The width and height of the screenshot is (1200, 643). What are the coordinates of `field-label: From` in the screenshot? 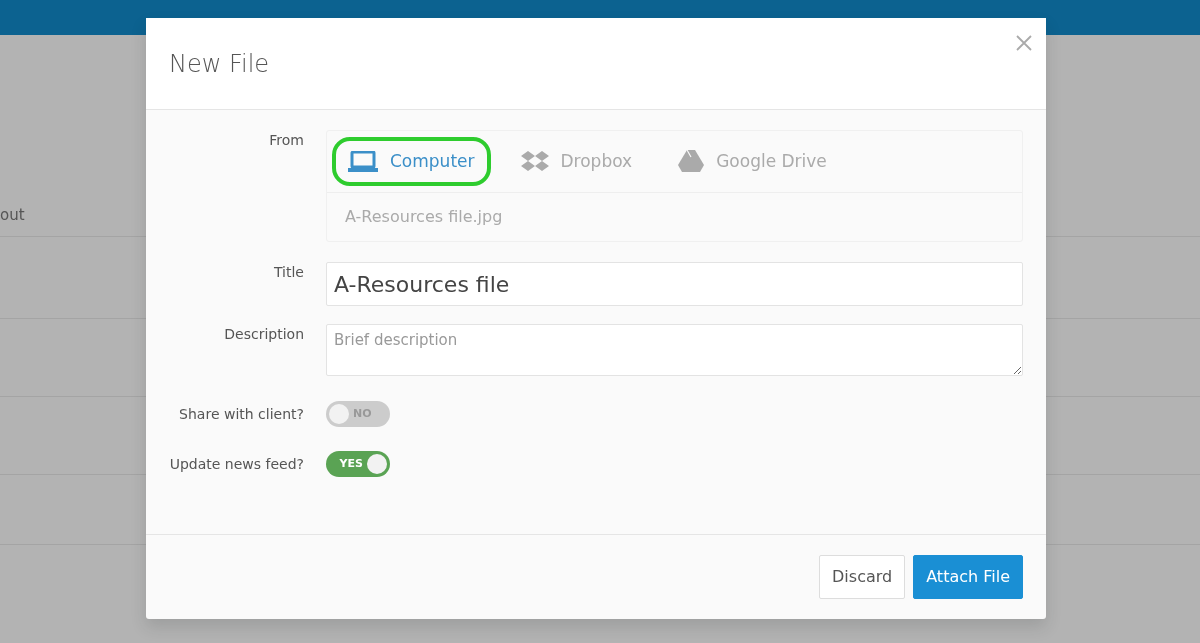 It's located at (286, 140).